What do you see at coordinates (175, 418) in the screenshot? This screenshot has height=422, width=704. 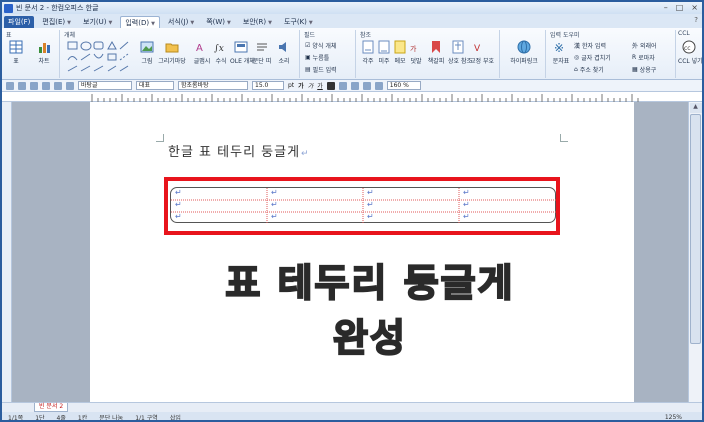 I see `status-mode: 삽입` at bounding box center [175, 418].